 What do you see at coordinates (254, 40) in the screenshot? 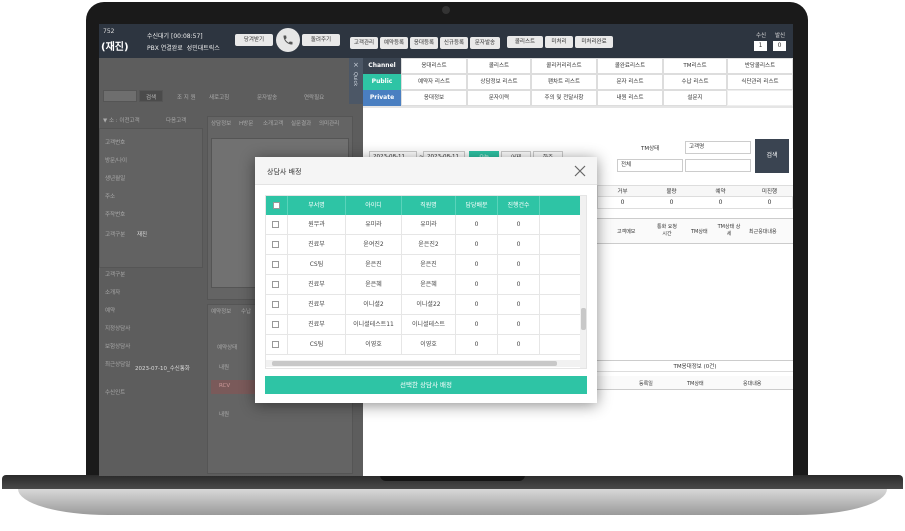
I see `pickup-button: 당겨받기` at bounding box center [254, 40].